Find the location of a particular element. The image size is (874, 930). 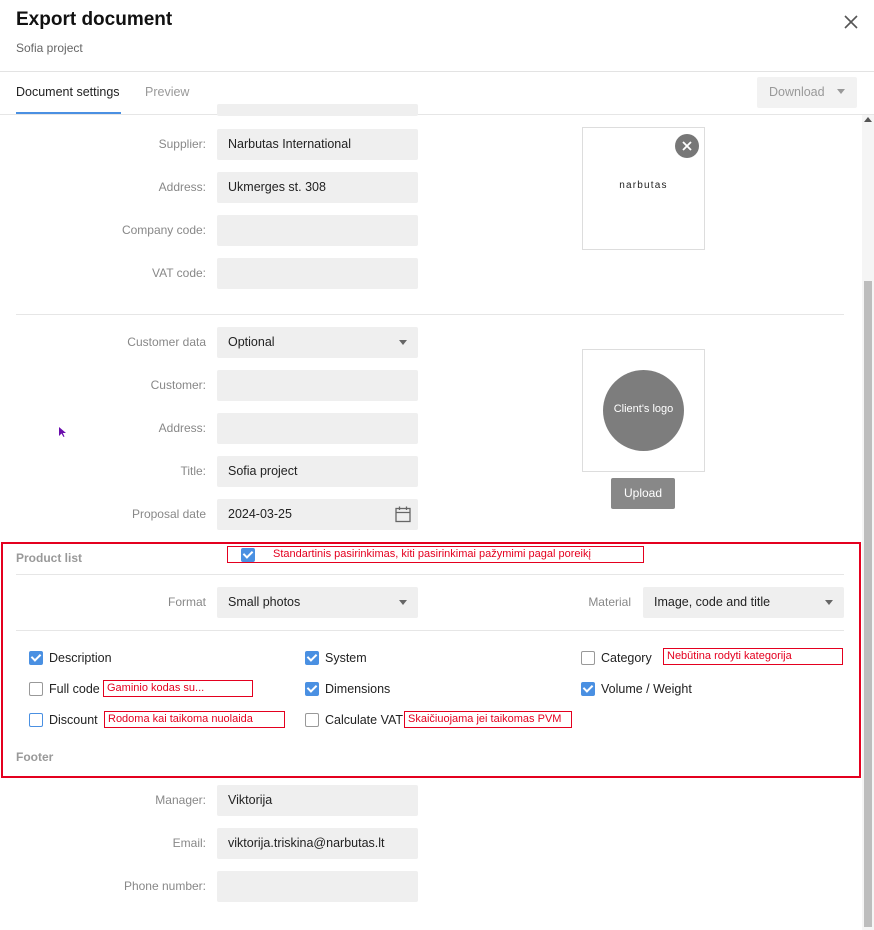

format-label: Format is located at coordinates (186, 602).